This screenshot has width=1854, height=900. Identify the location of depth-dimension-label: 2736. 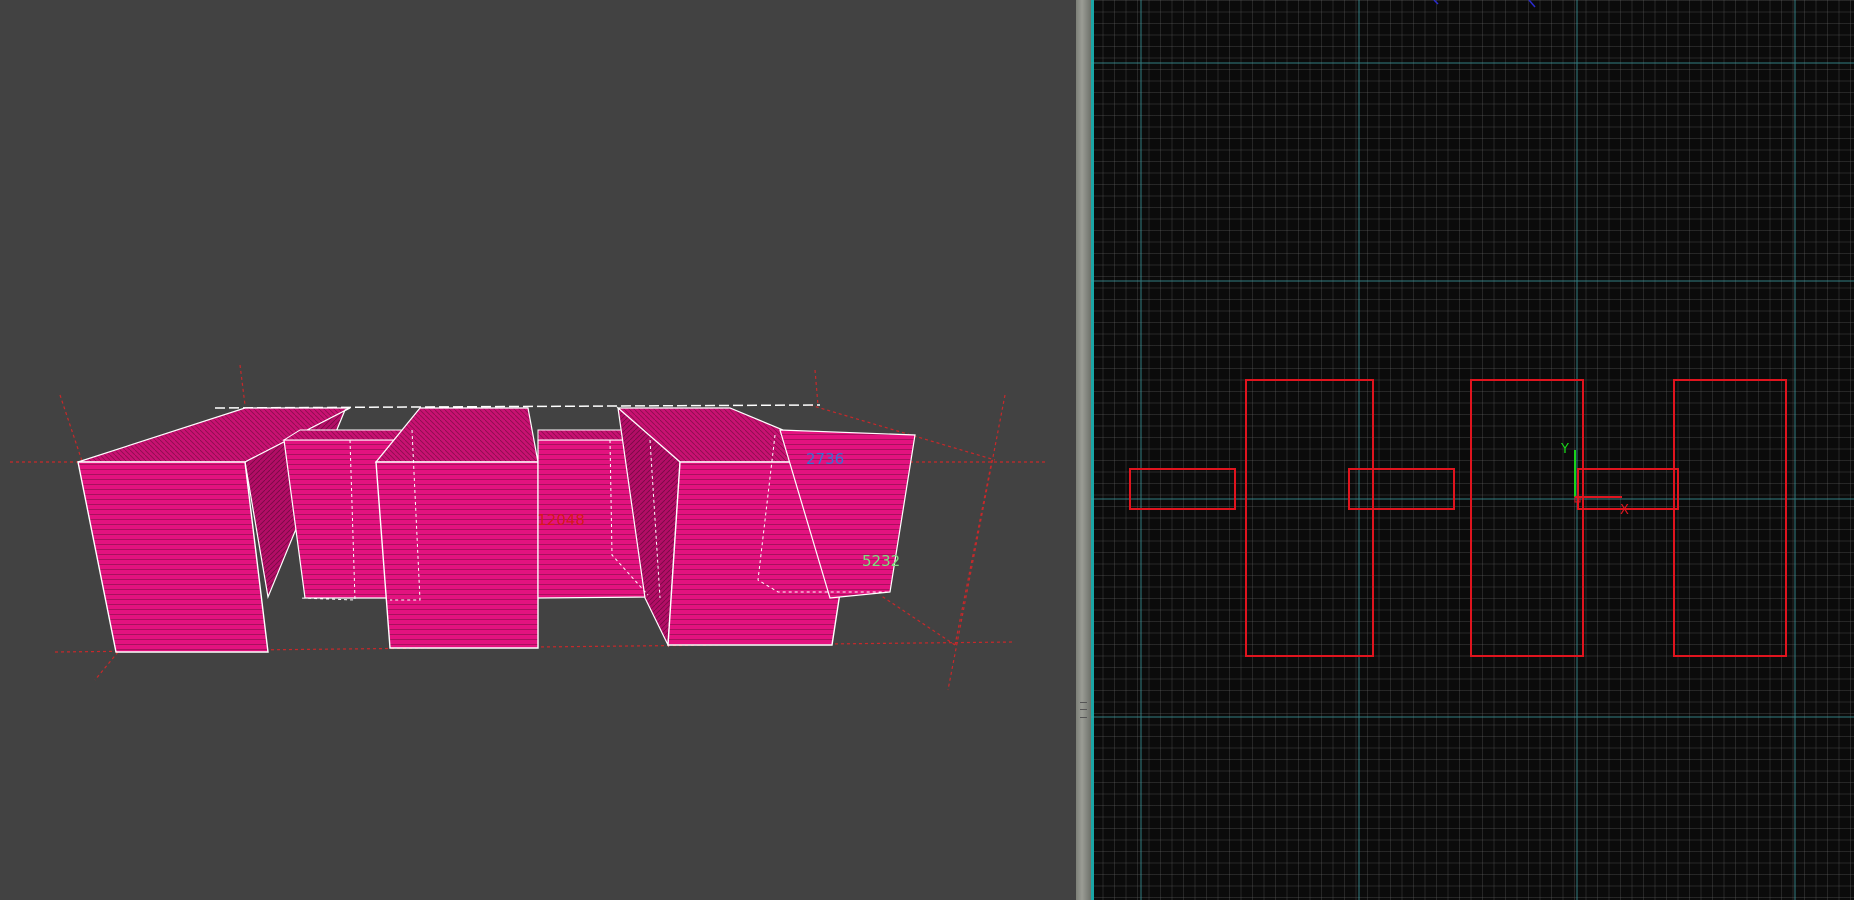
(825, 459).